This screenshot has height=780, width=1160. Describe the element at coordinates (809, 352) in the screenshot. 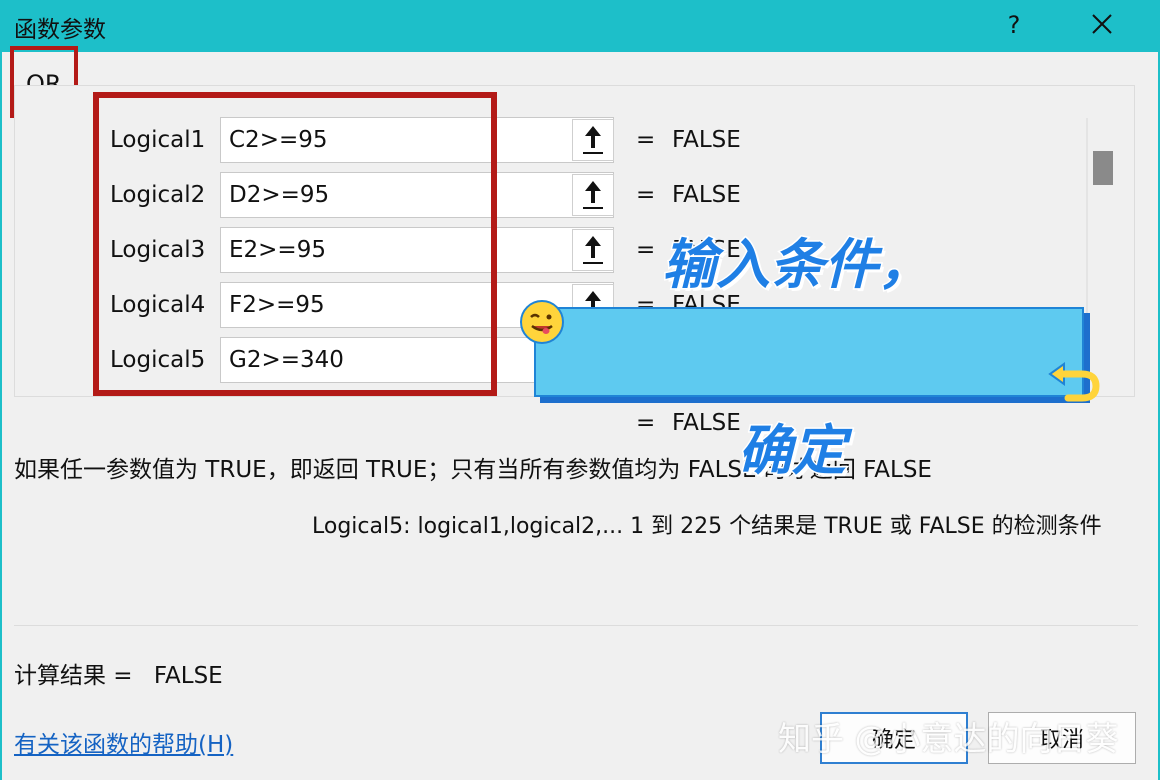

I see `callout-banner` at that location.